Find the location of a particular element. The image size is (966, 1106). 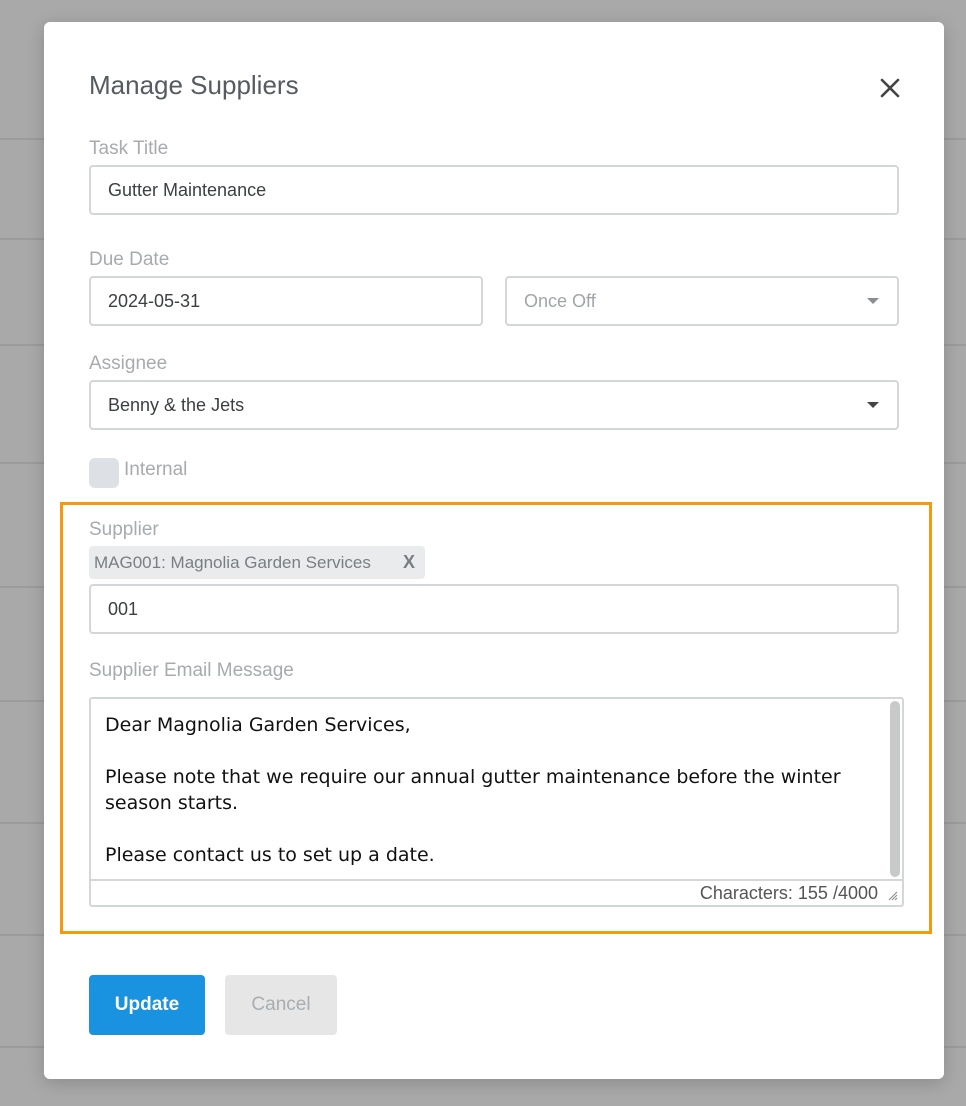

task-title-input: Gutter Maintenance is located at coordinates (494, 190).